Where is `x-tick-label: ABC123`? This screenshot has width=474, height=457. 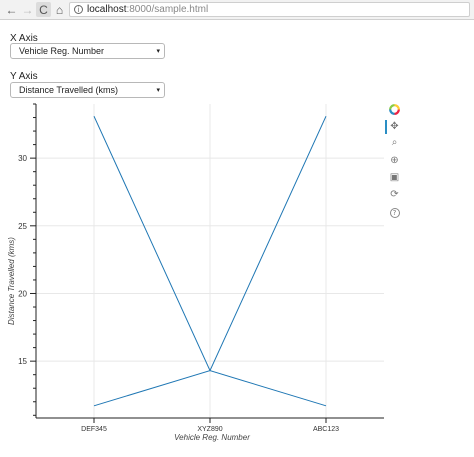 x-tick-label: ABC123 is located at coordinates (326, 429).